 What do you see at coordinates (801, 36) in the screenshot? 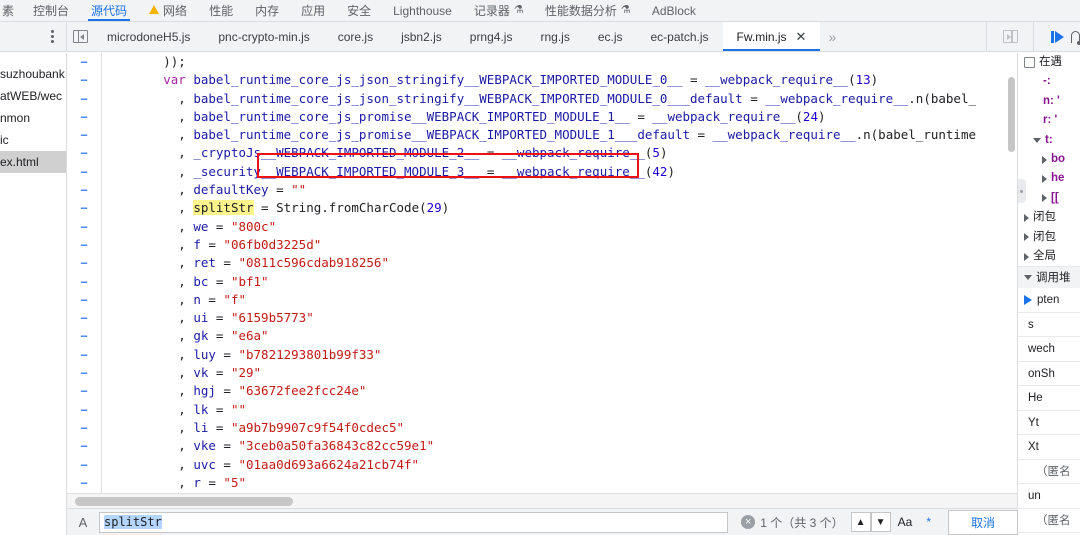
I see `close-tab-icon: ✕` at bounding box center [801, 36].